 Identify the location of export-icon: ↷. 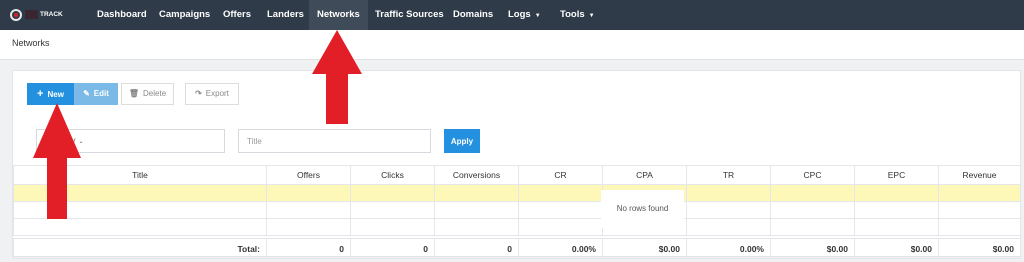
(198, 93).